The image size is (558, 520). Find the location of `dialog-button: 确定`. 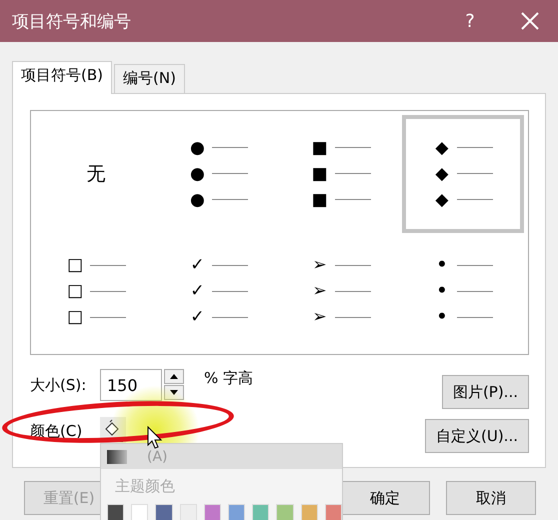

dialog-button: 确定 is located at coordinates (385, 498).